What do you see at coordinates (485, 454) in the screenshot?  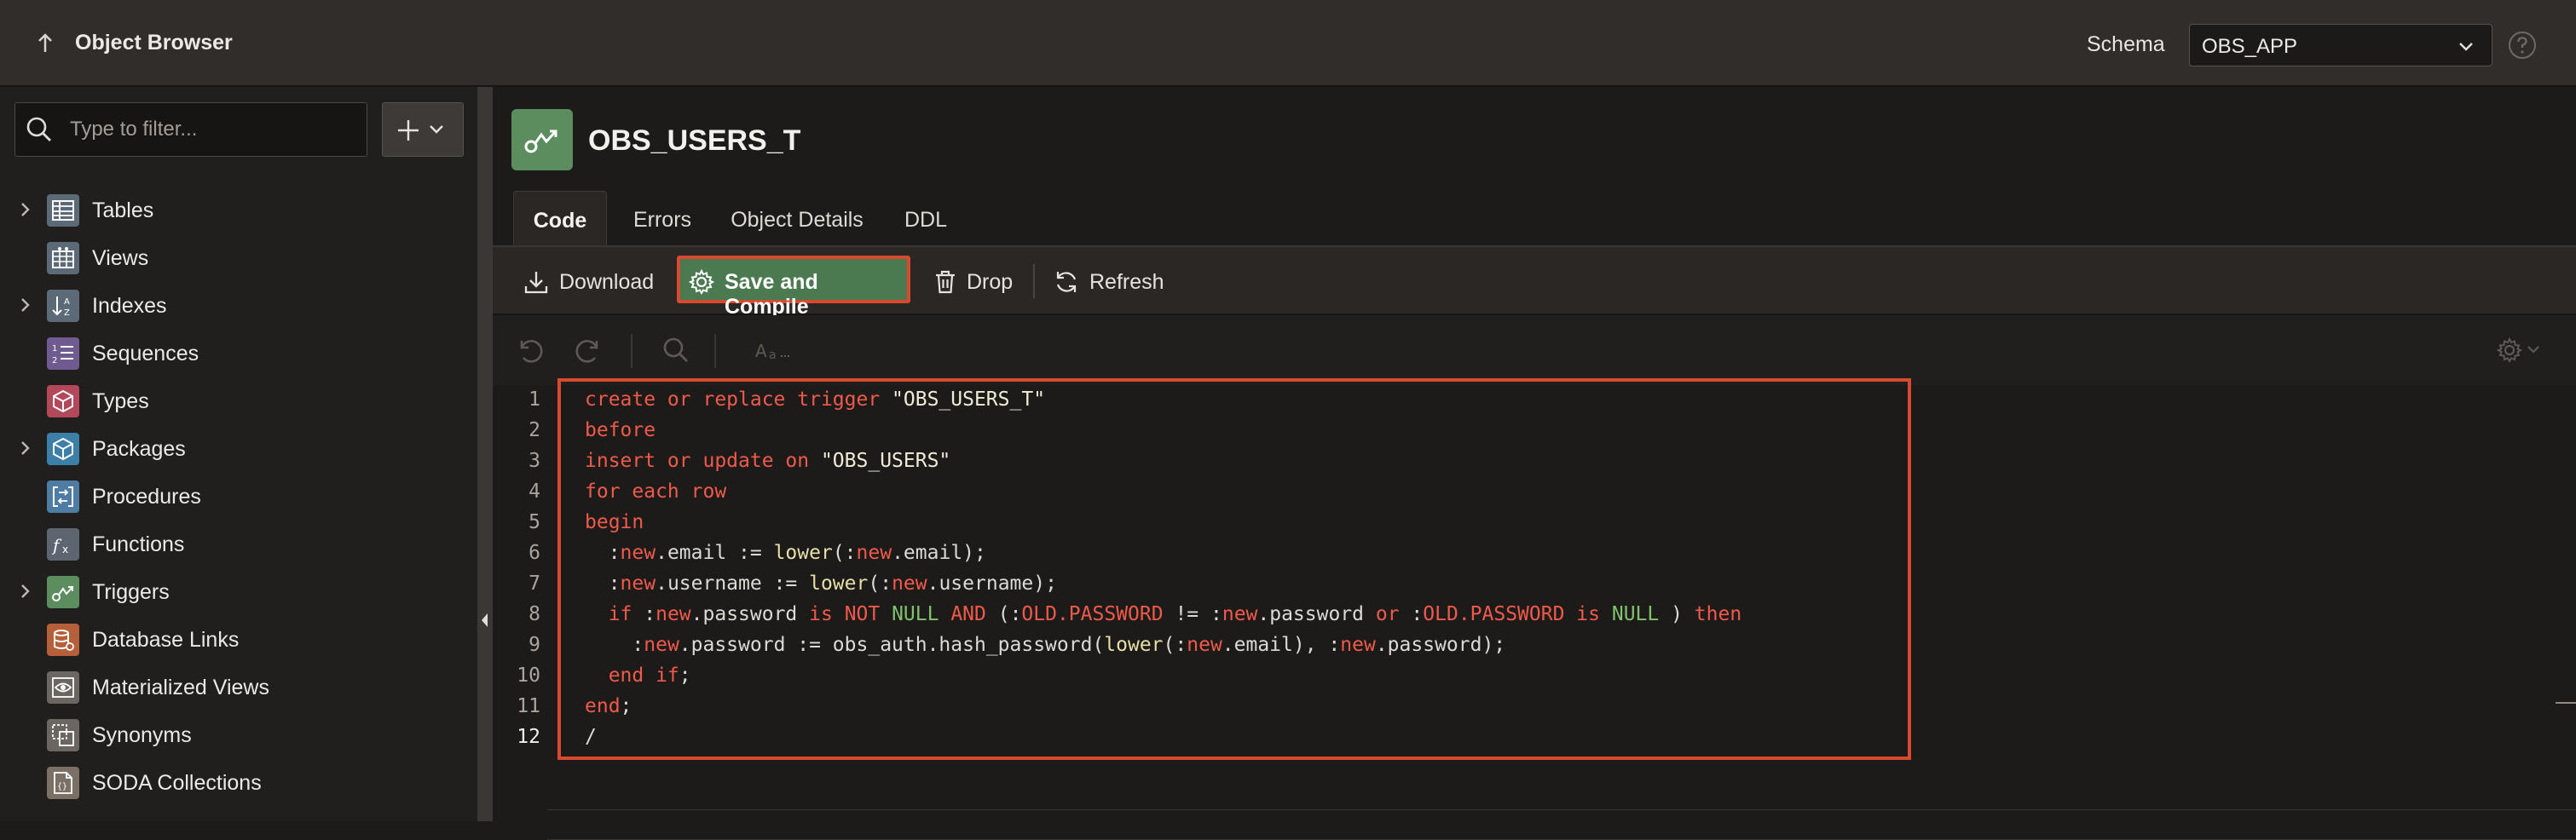 I see `sidebar-splitter` at bounding box center [485, 454].